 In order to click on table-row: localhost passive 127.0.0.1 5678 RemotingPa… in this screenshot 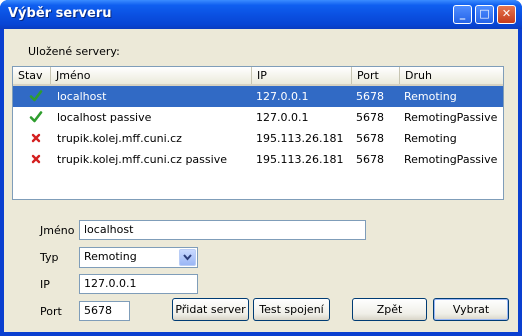, I will do `click(258, 117)`.